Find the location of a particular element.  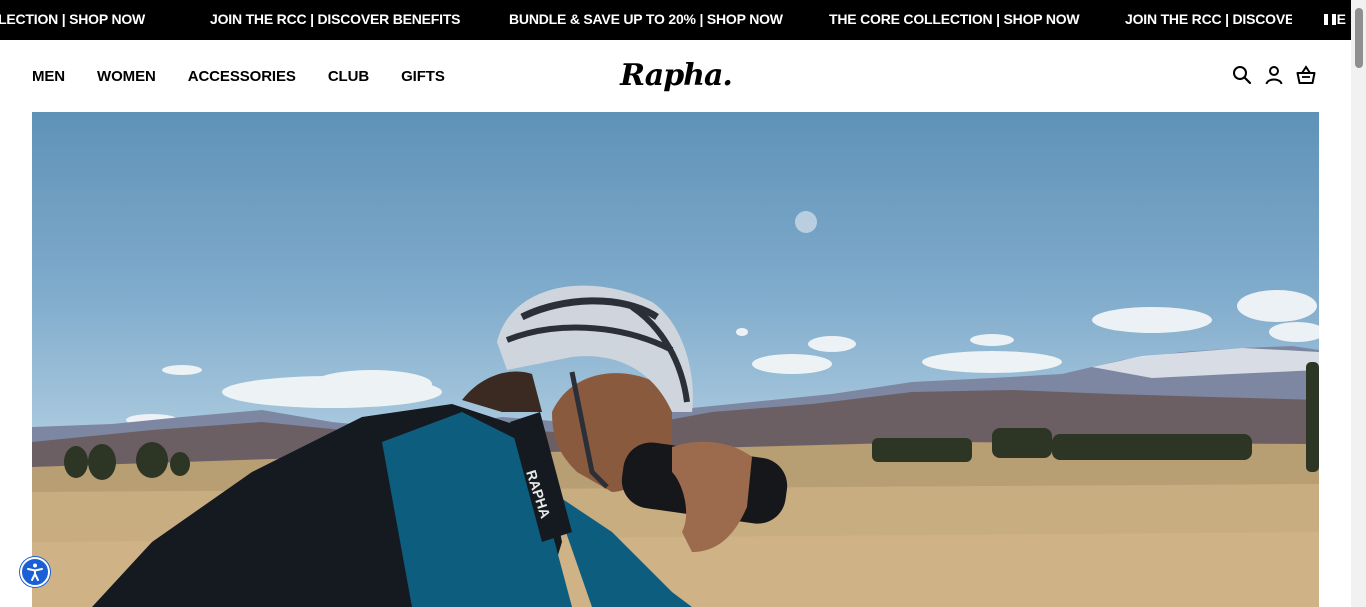

announcement-message: JOIN THE RCC | DISCOVER BENE is located at coordinates (1235, 20).